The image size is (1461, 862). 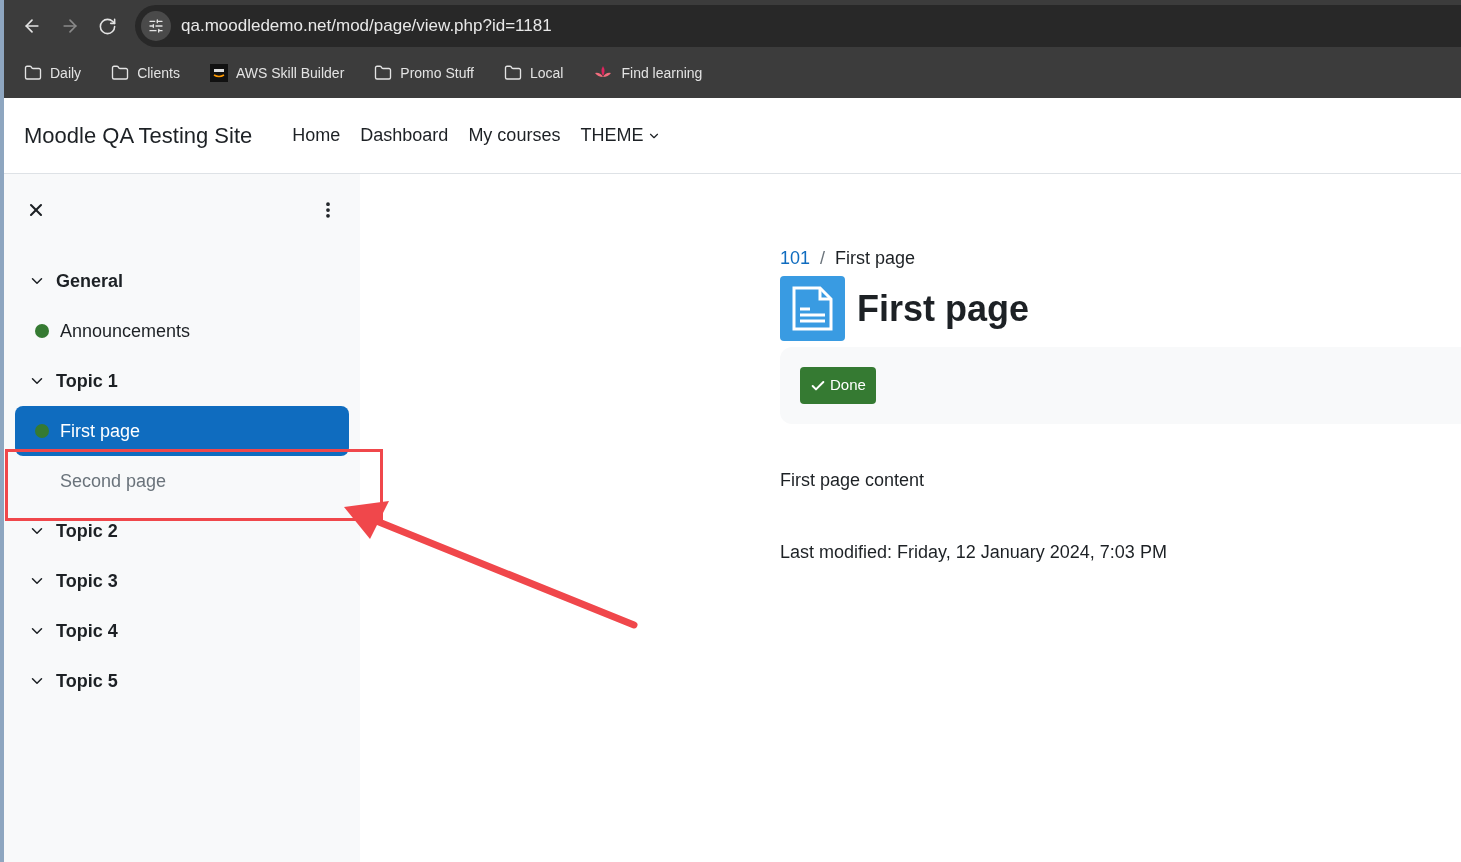 I want to click on site-name: Moodle QA Testing Site, so click(x=138, y=135).